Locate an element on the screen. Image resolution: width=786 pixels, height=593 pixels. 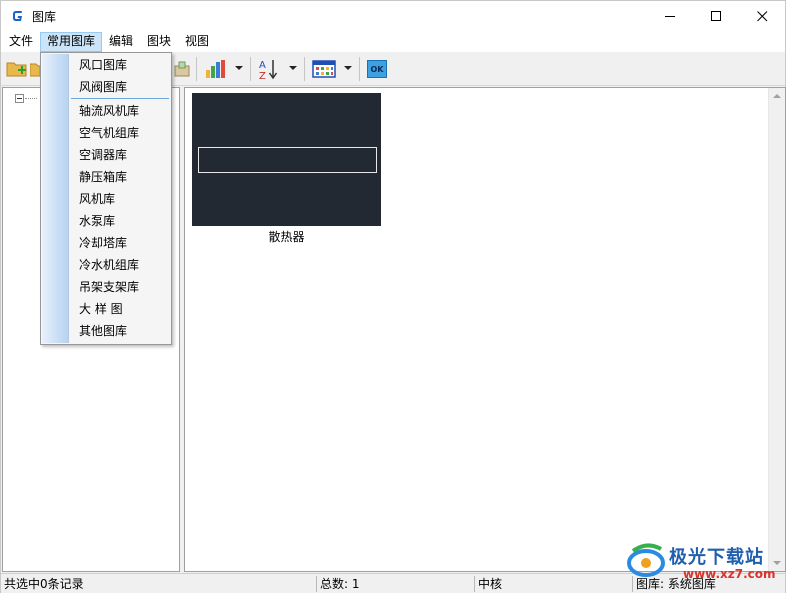
ok-label: OK is located at coordinates (377, 69).